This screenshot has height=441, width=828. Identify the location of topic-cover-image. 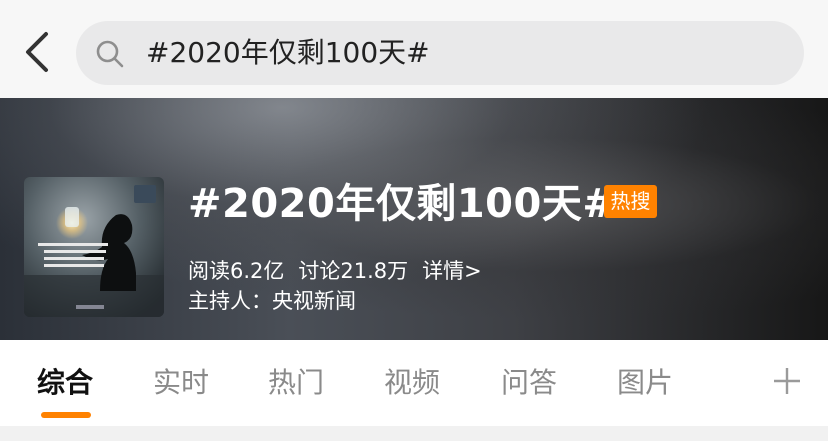
(94, 247).